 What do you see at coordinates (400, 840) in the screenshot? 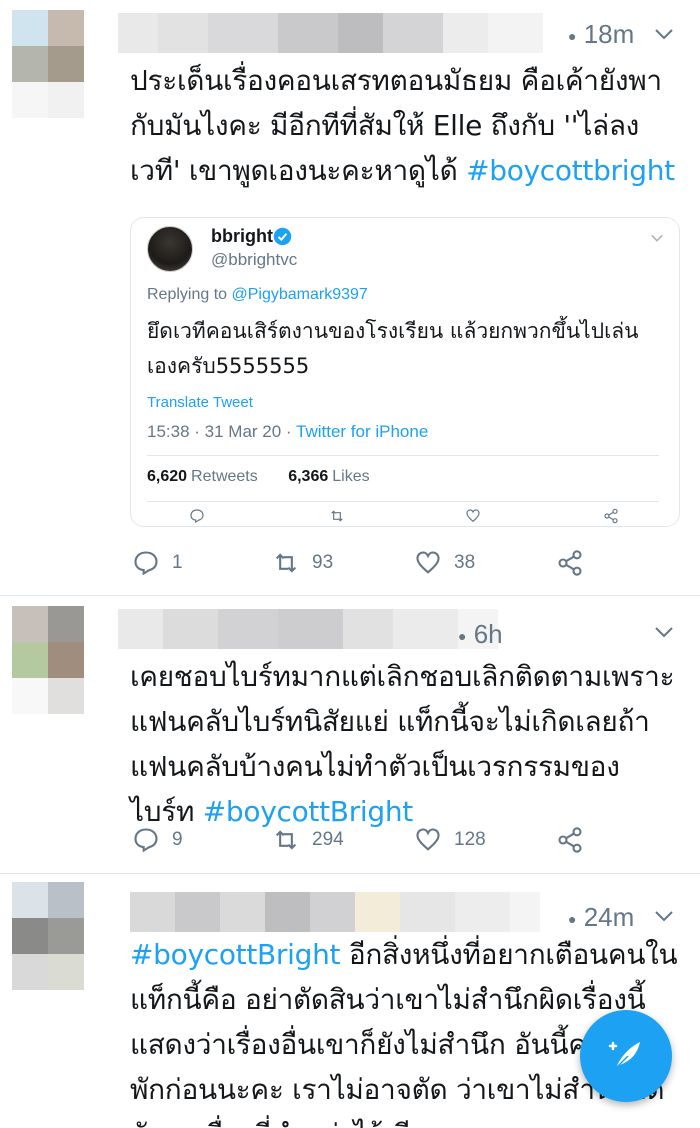
I see `tweet-actions: 9 294 128` at bounding box center [400, 840].